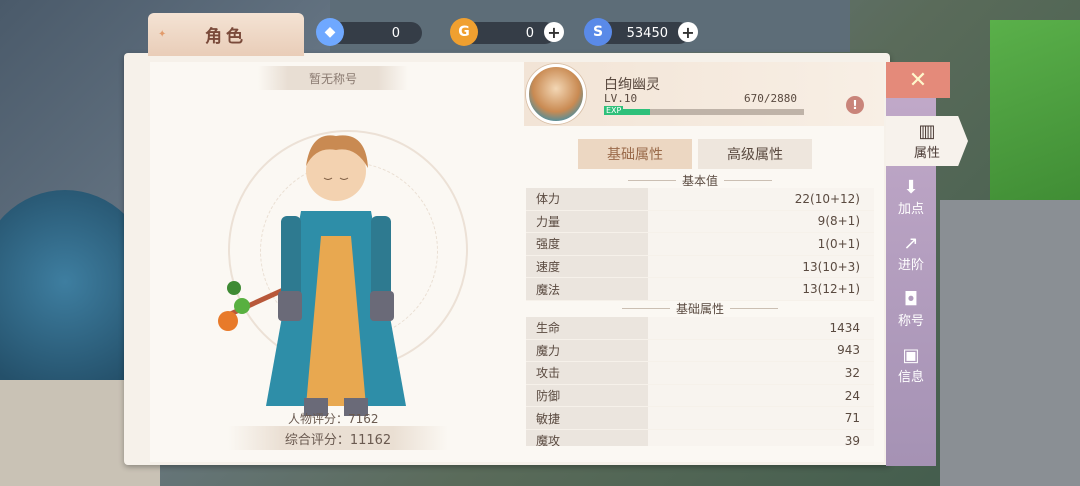 The image size is (1080, 486). I want to click on section-title-attributes: 基础属性, so click(699, 309).